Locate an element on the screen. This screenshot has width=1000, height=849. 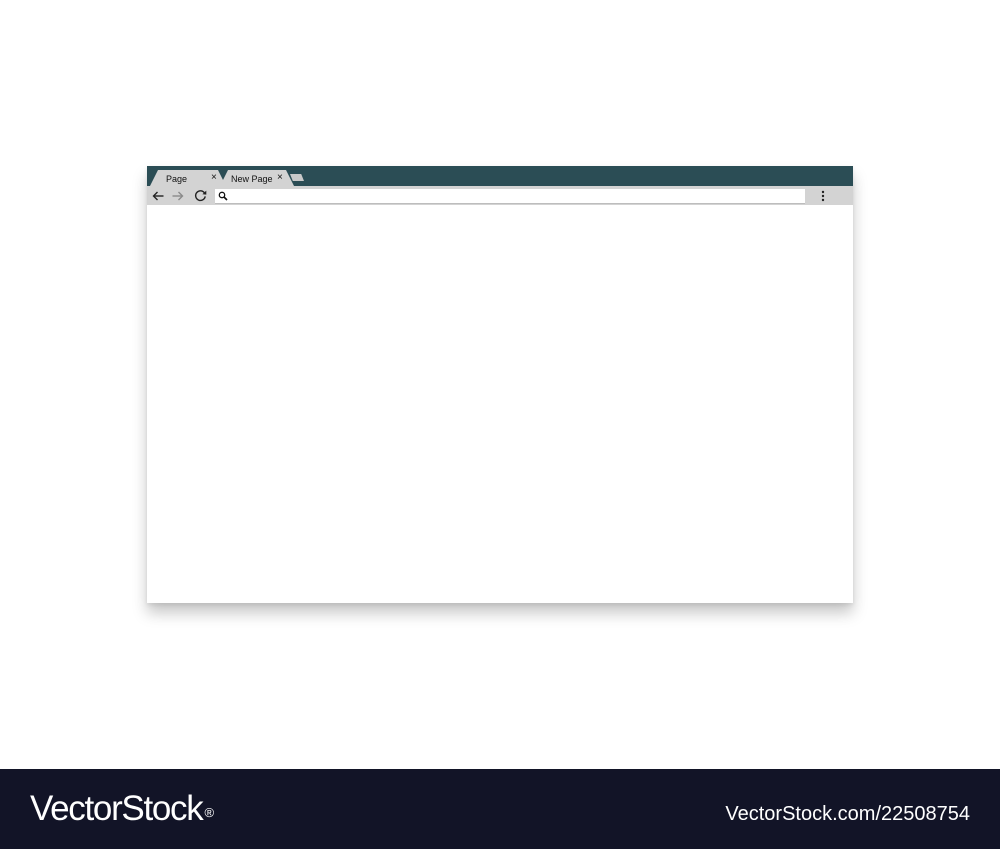
reload-icon is located at coordinates (200, 196).